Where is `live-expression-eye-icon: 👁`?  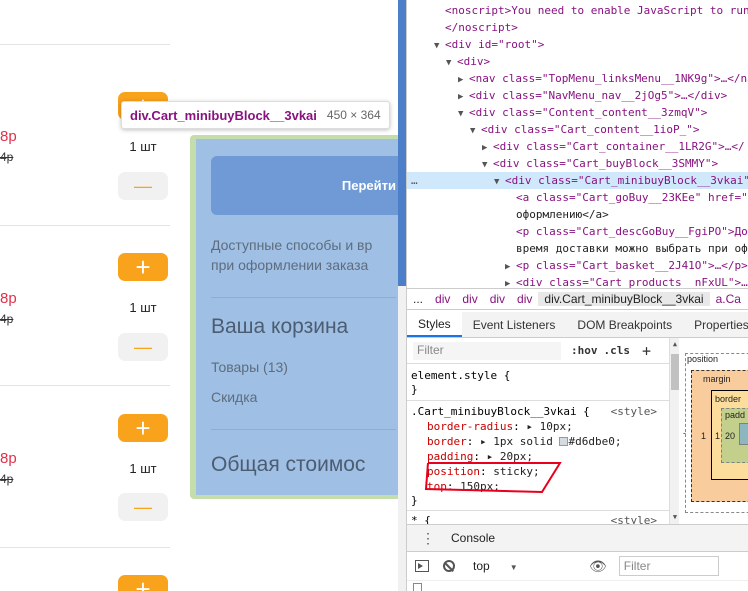
live-expression-eye-icon: 👁 is located at coordinates (598, 566).